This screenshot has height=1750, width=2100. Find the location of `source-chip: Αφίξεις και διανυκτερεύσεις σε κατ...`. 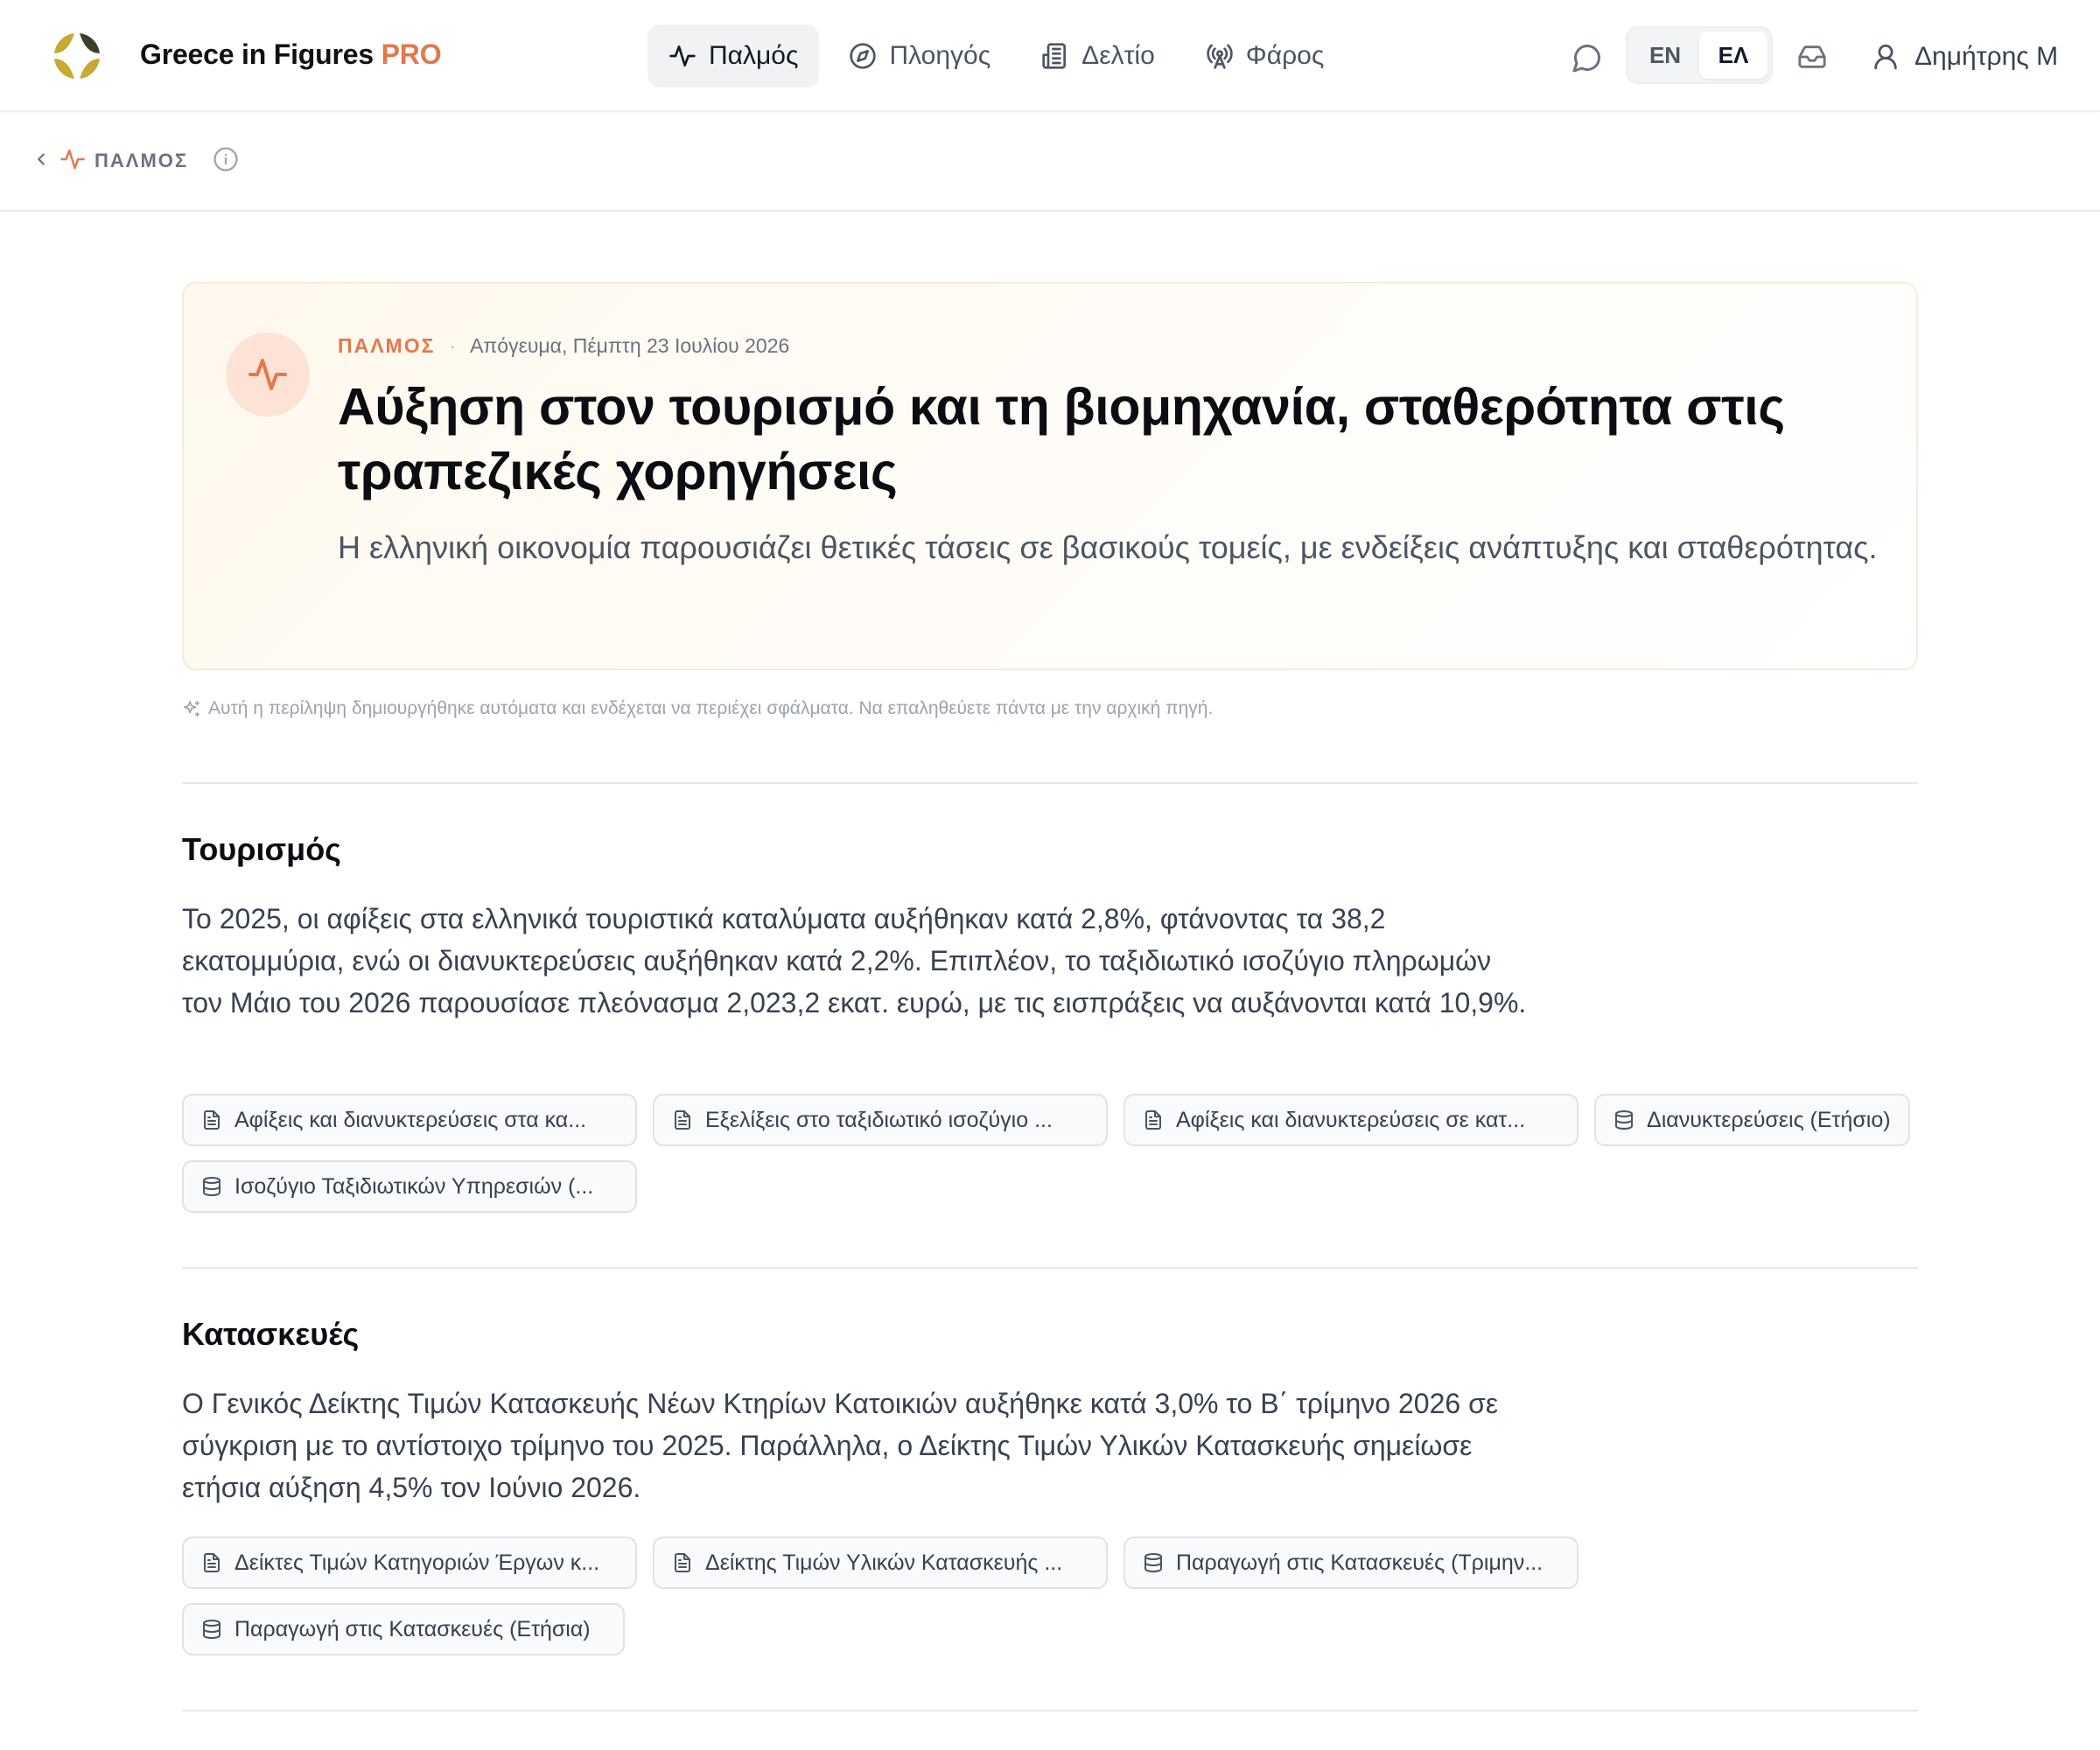

source-chip: Αφίξεις και διανυκτερεύσεις σε κατ... is located at coordinates (1351, 1120).